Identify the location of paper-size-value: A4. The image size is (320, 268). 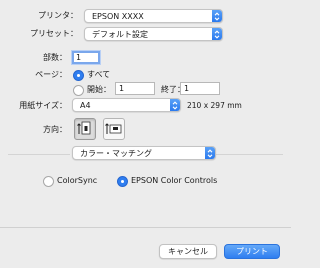
(85, 105).